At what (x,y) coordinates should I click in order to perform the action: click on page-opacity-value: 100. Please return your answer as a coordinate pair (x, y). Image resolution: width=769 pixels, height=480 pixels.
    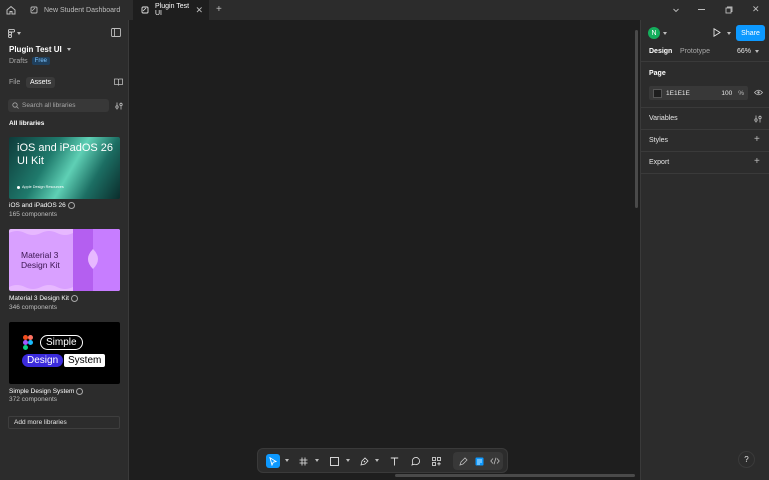
    Looking at the image, I should click on (726, 93).